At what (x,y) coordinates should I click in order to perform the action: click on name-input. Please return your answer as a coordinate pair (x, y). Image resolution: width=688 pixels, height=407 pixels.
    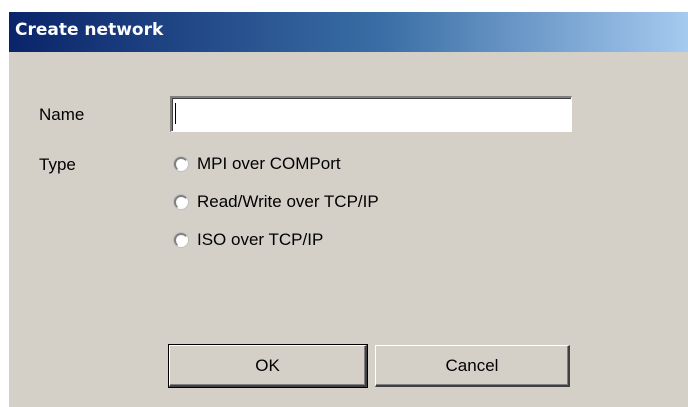
    Looking at the image, I should click on (371, 114).